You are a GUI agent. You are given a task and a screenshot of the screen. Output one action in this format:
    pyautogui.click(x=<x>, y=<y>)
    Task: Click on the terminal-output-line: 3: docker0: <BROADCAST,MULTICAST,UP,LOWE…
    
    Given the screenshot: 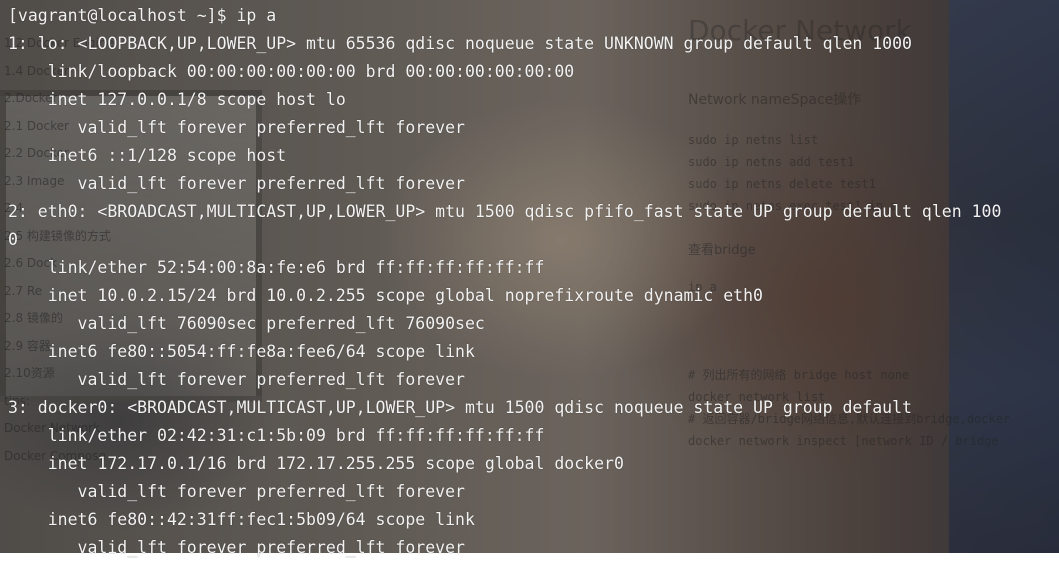 What is the action you would take?
    pyautogui.click(x=460, y=407)
    